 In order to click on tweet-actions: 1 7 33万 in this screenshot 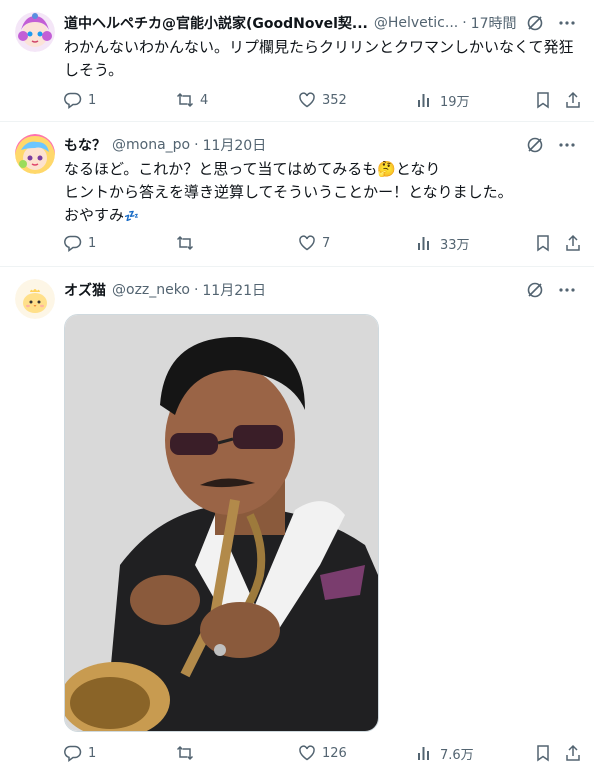, I will do `click(322, 243)`.